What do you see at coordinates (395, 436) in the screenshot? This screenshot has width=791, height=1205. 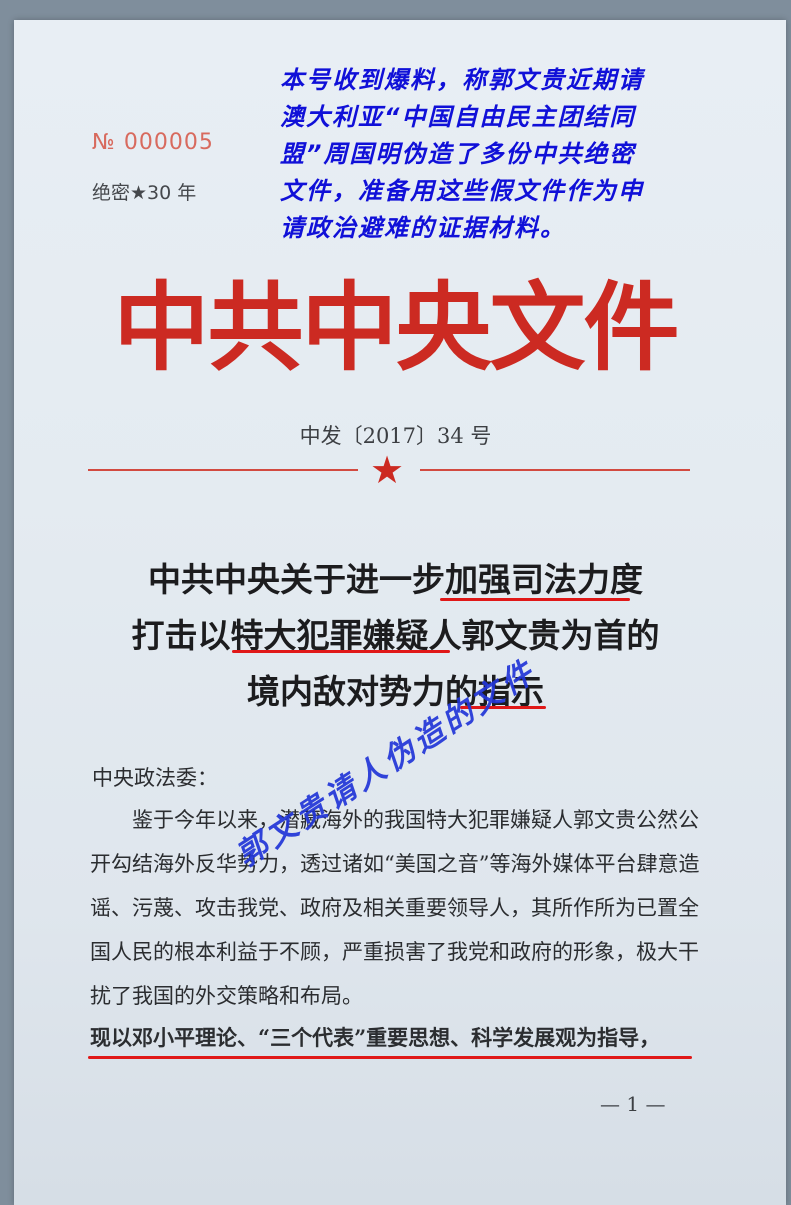 I see `issue-number: 中发〔2017〕34 号` at bounding box center [395, 436].